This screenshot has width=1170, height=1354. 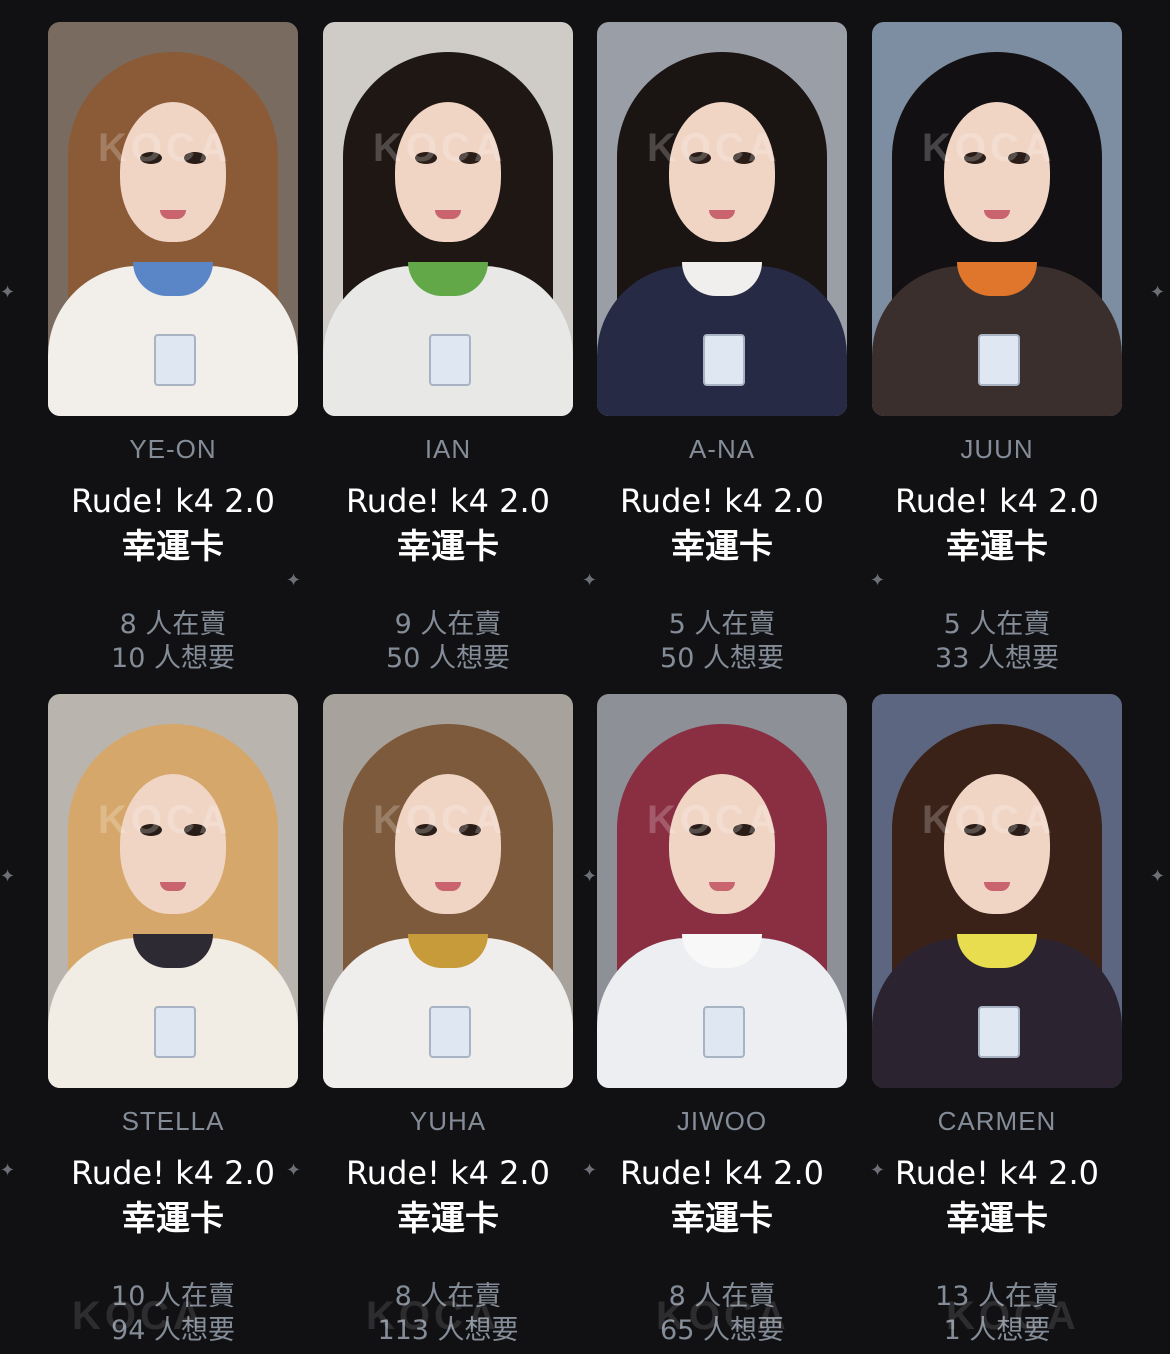 I want to click on member-name: CARMEN, so click(x=997, y=1121).